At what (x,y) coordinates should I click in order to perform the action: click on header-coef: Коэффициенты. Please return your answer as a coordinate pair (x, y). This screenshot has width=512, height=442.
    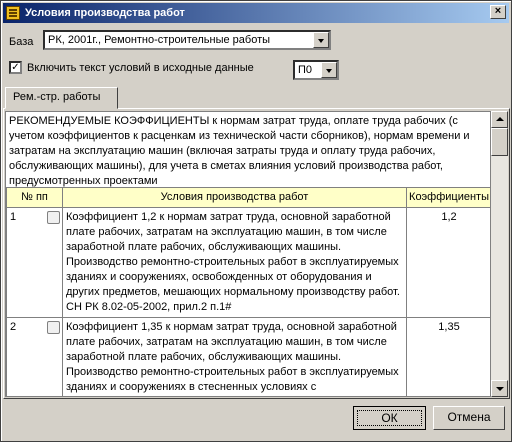
    Looking at the image, I should click on (448, 197).